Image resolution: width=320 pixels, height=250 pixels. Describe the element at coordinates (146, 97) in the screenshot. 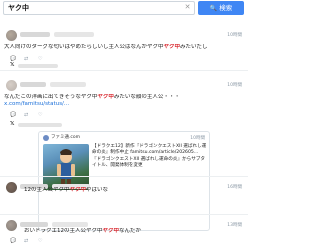

I see `tweet-text-after: みたいな顔の主人公・・・` at that location.